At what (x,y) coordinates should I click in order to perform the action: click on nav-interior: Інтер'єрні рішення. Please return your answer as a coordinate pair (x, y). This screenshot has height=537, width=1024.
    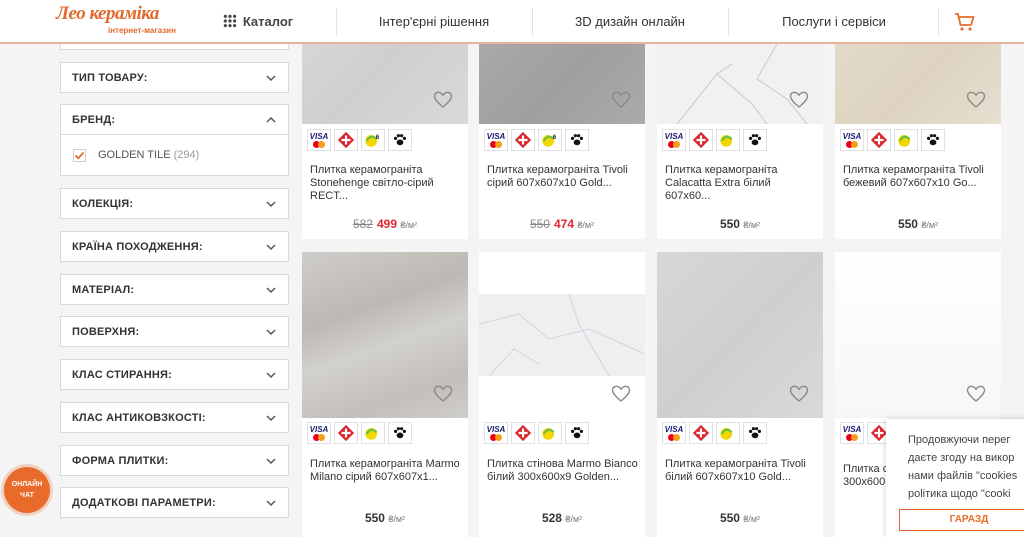
    Looking at the image, I should click on (434, 21).